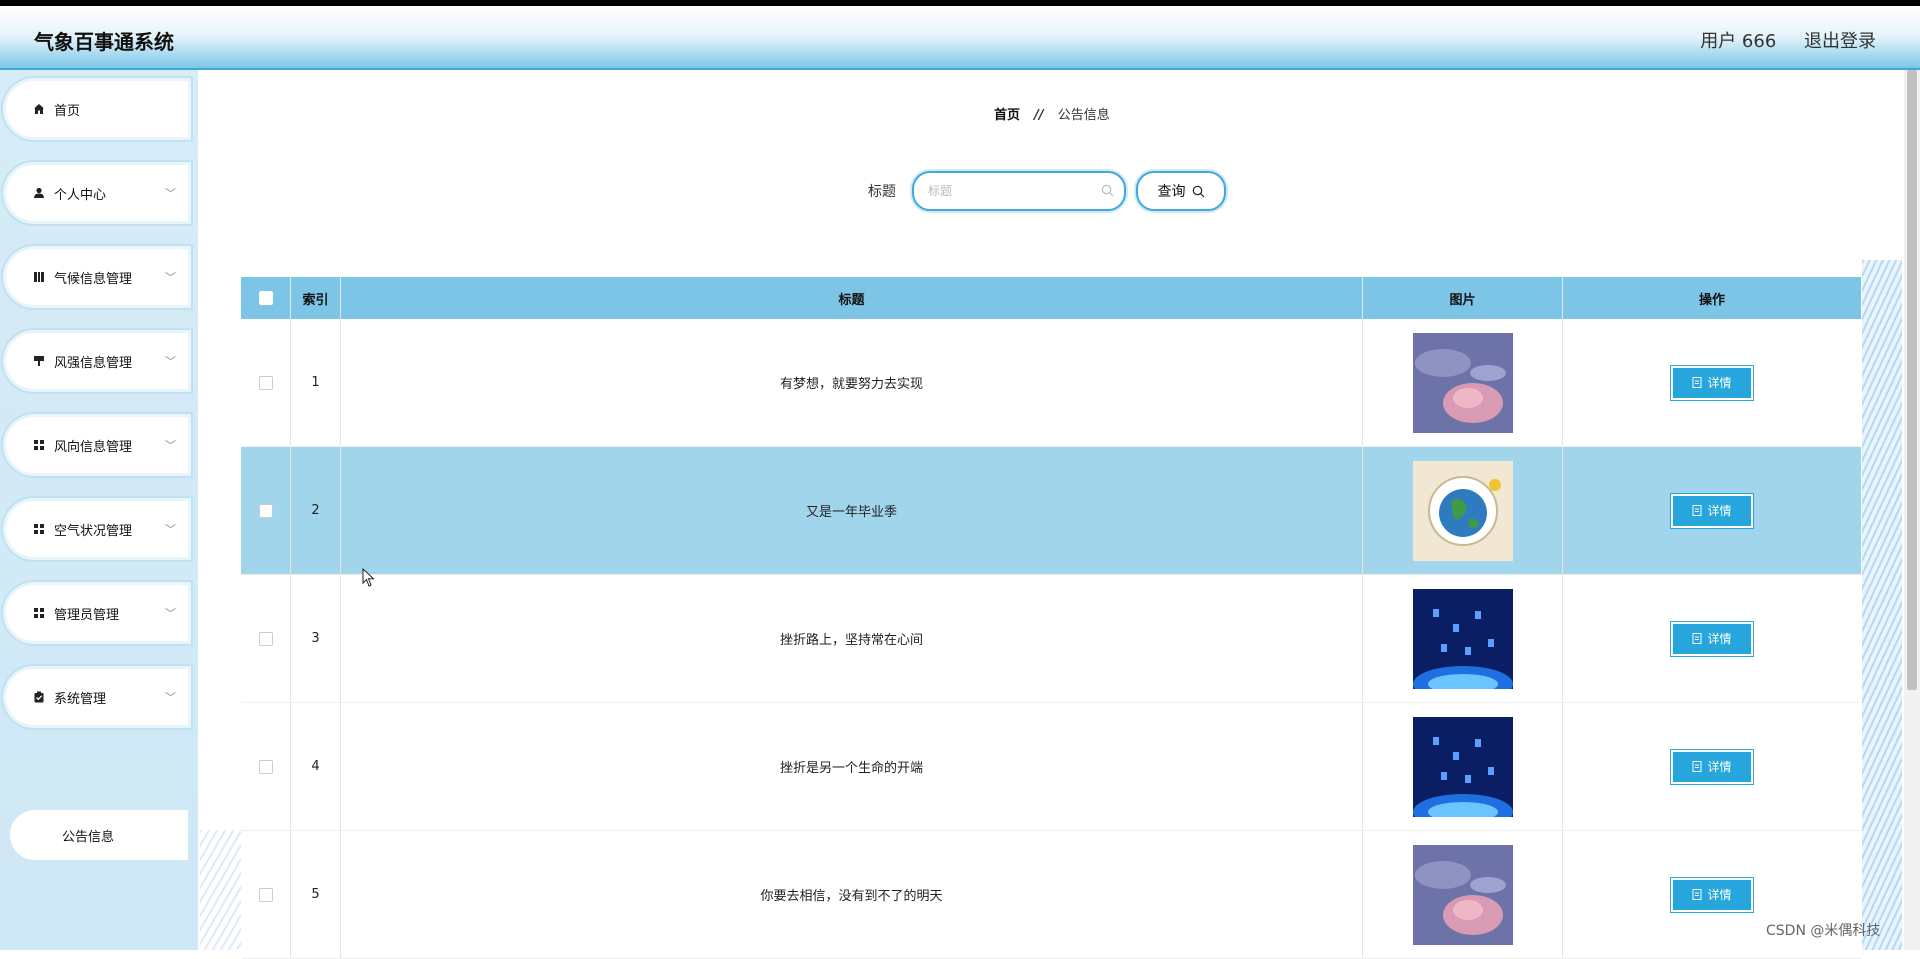 The height and width of the screenshot is (959, 1920). What do you see at coordinates (316, 766) in the screenshot?
I see `row-index: 4` at bounding box center [316, 766].